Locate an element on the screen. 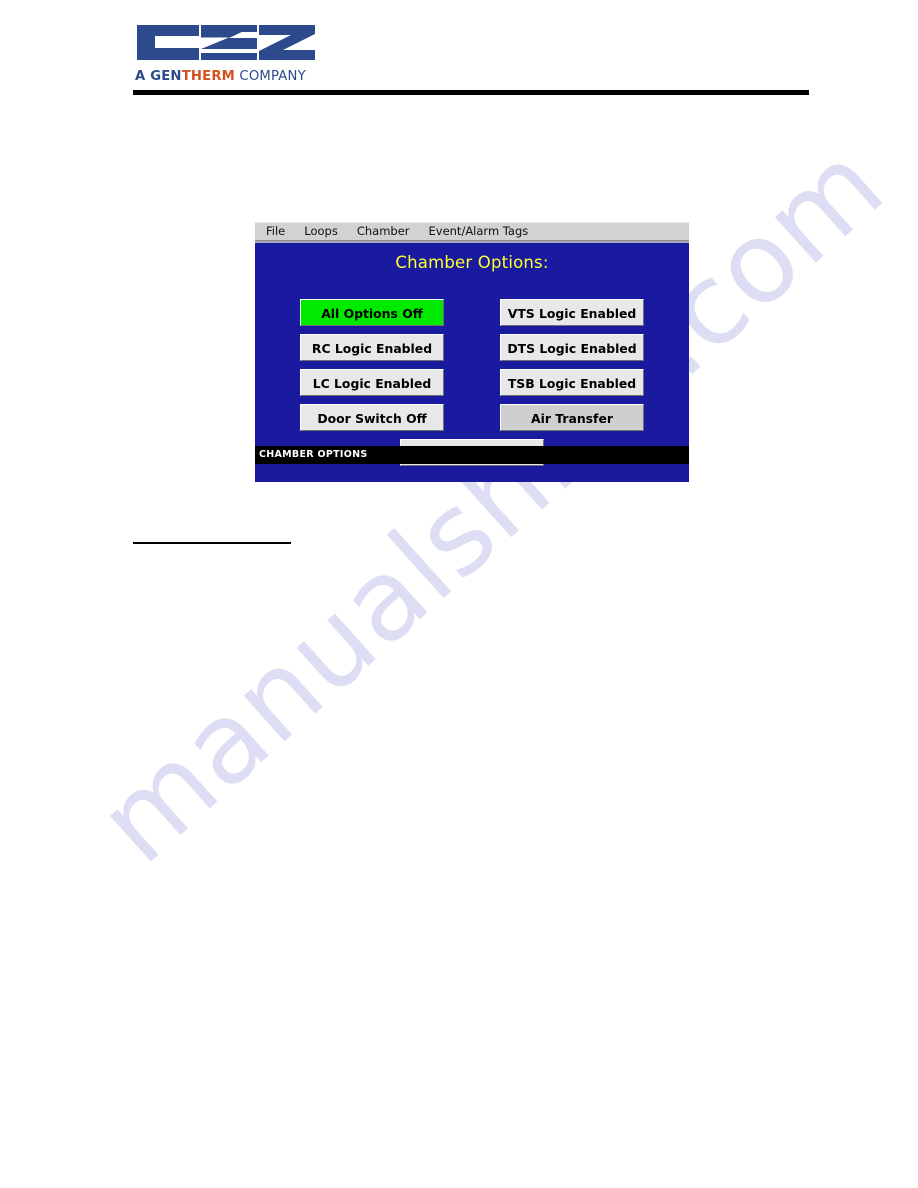  tagline-company: COMPANY is located at coordinates (270, 76).